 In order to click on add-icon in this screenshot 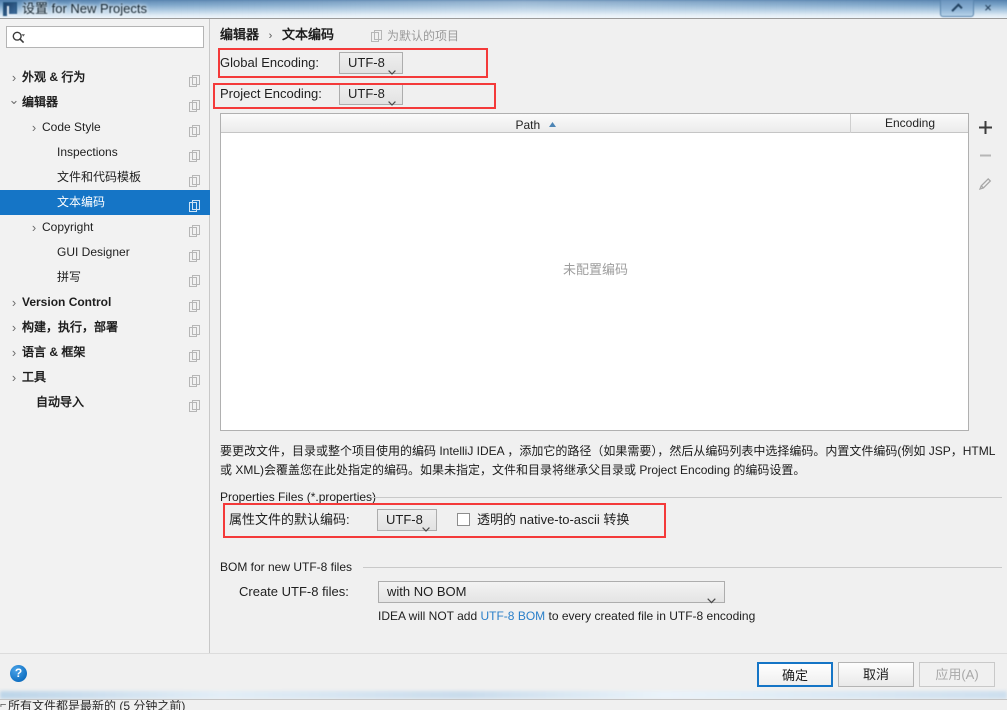, I will do `click(985, 127)`.